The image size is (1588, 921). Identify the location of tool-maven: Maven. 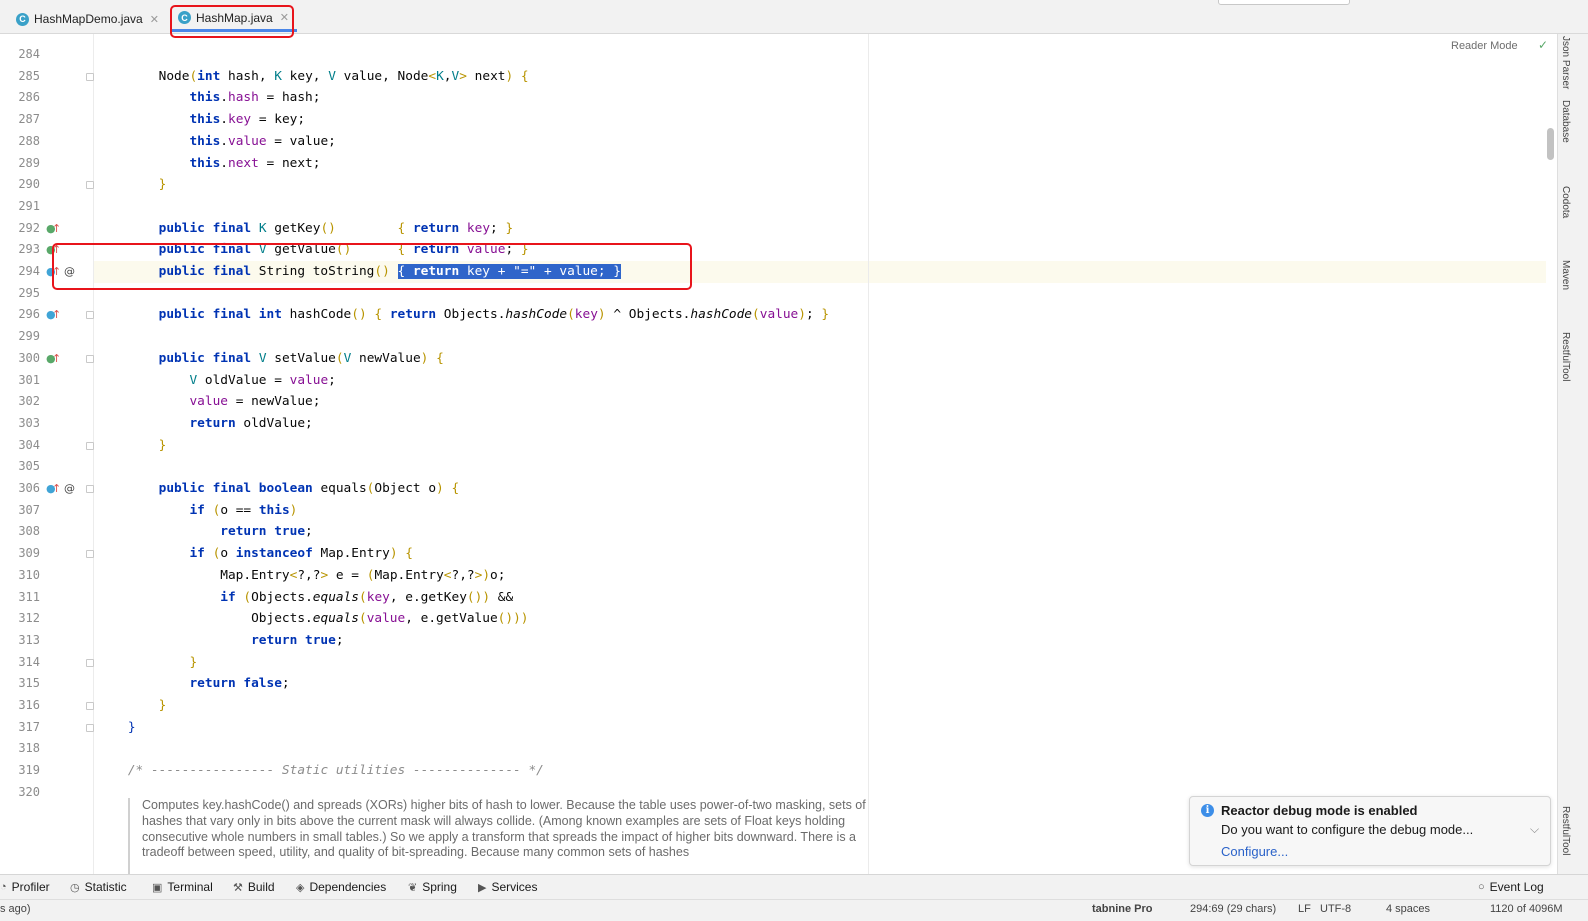
(1565, 275).